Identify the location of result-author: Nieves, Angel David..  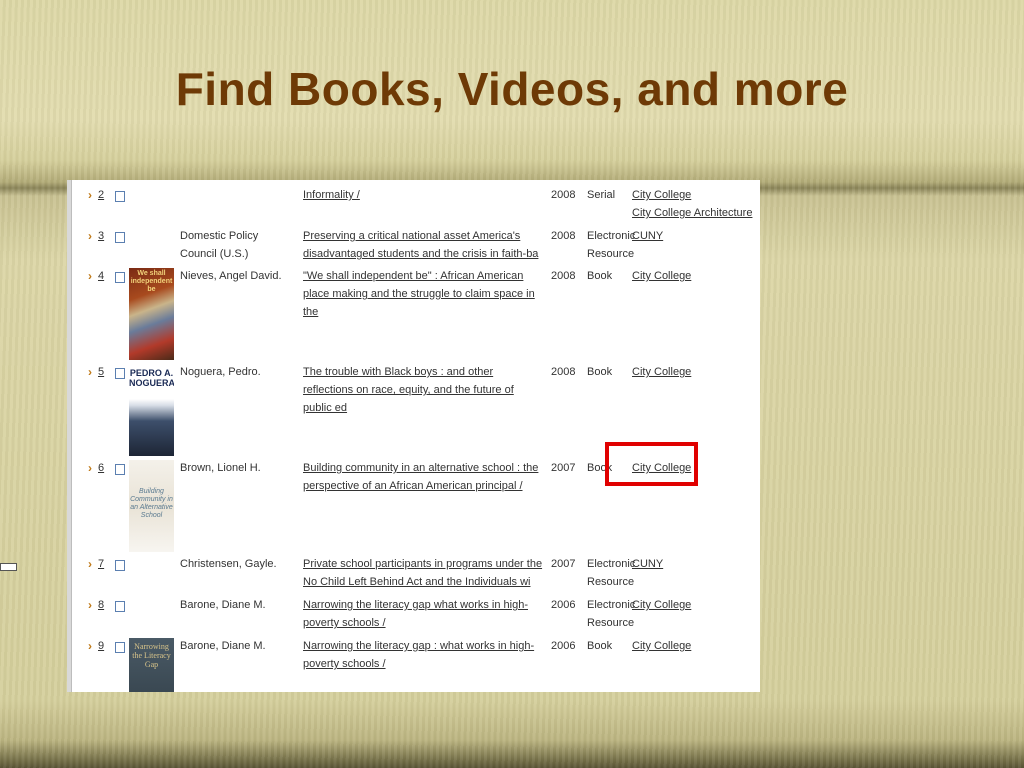
(231, 276).